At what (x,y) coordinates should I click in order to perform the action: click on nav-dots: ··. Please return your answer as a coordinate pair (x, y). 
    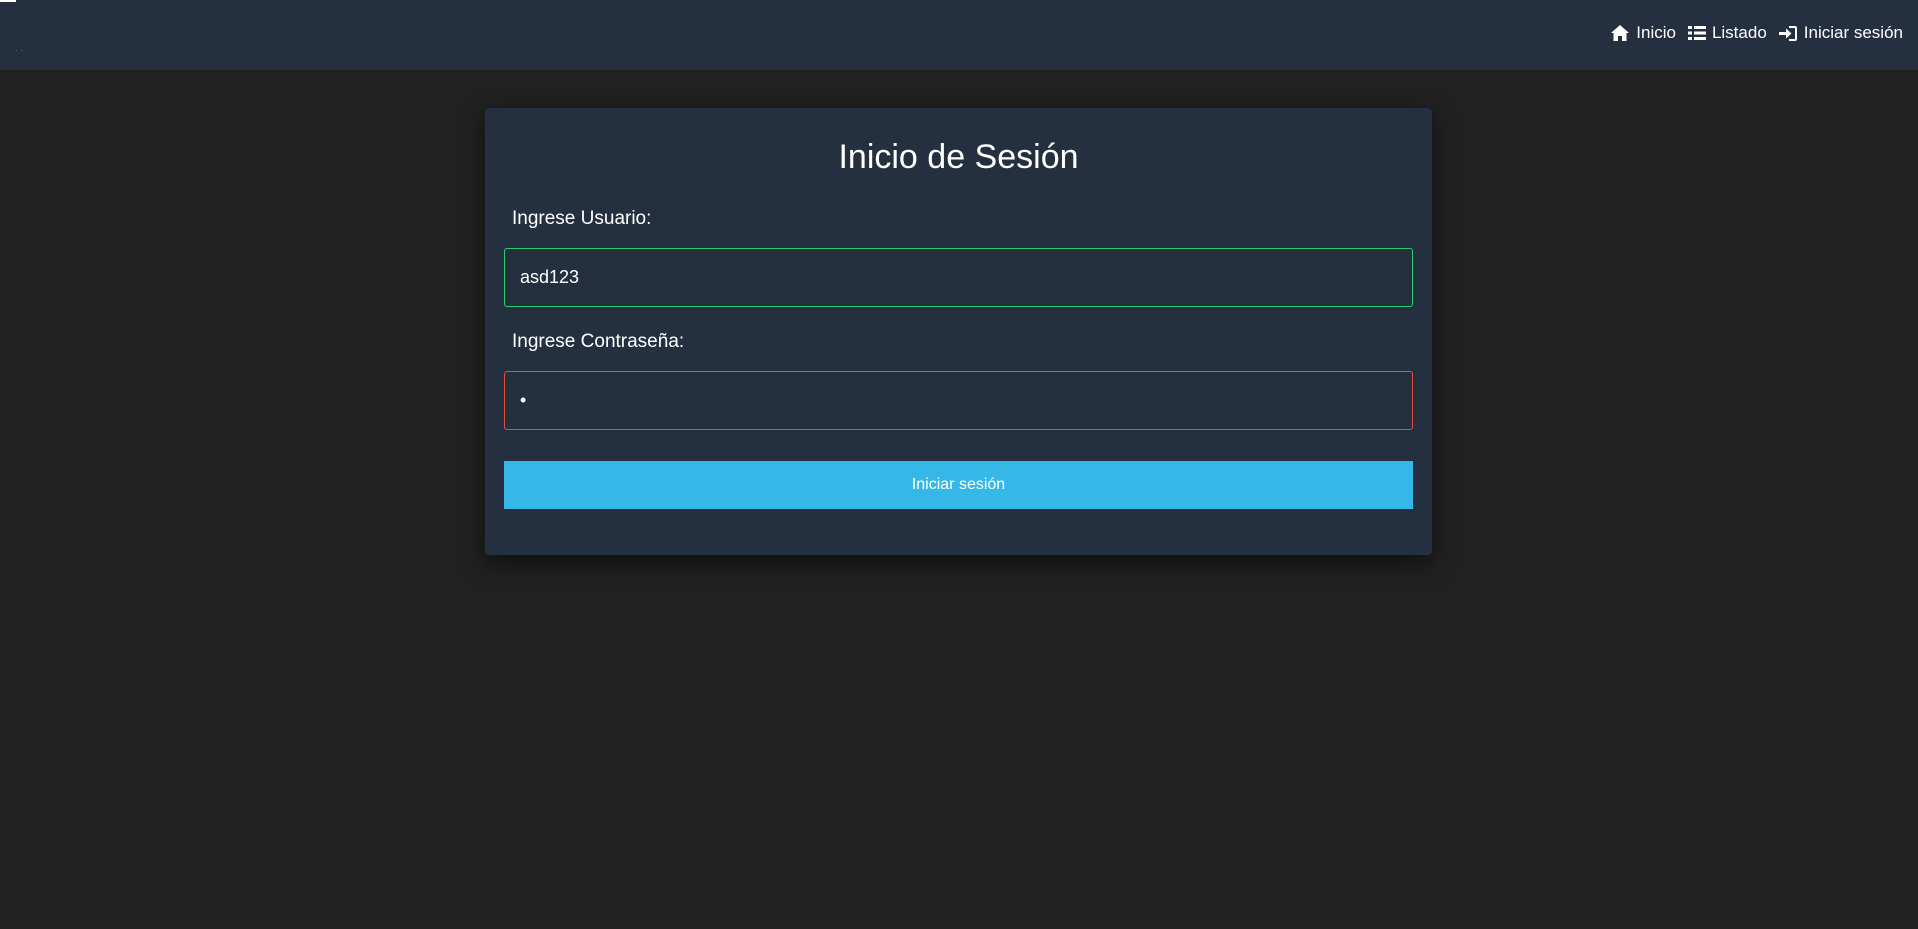
    Looking at the image, I should click on (21, 50).